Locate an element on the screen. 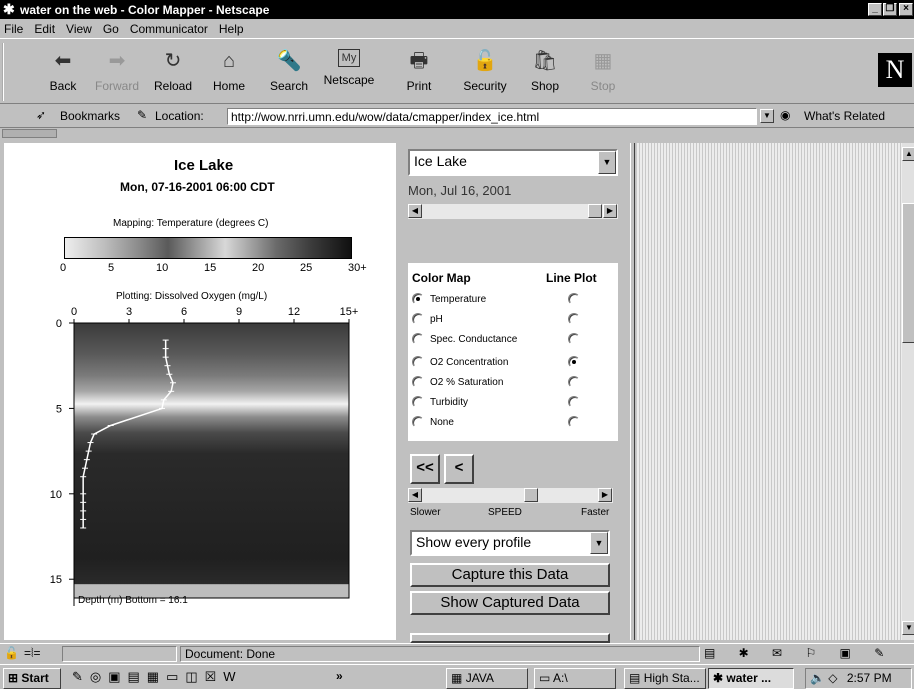 Image resolution: width=914 pixels, height=689 pixels. rewind-button: << is located at coordinates (425, 469).